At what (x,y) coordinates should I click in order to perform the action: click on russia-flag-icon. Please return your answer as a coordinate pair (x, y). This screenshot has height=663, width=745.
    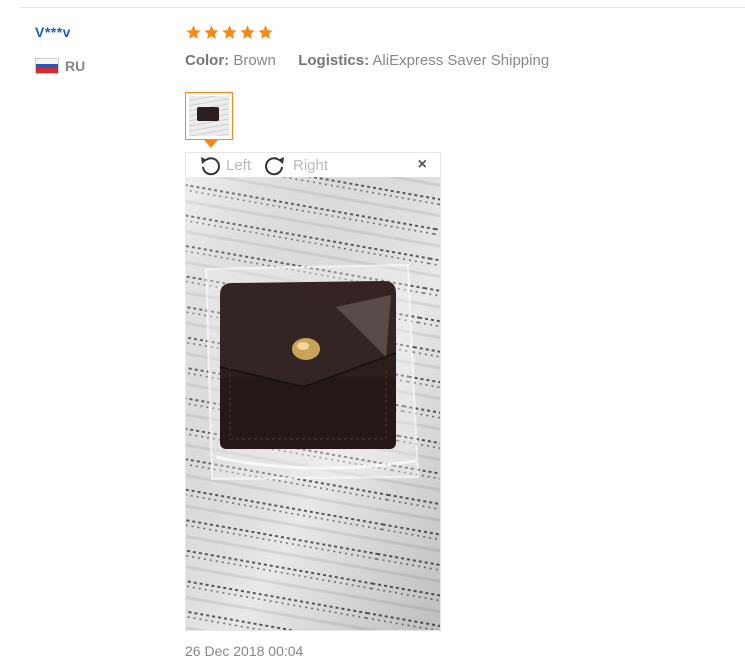
    Looking at the image, I should click on (47, 66).